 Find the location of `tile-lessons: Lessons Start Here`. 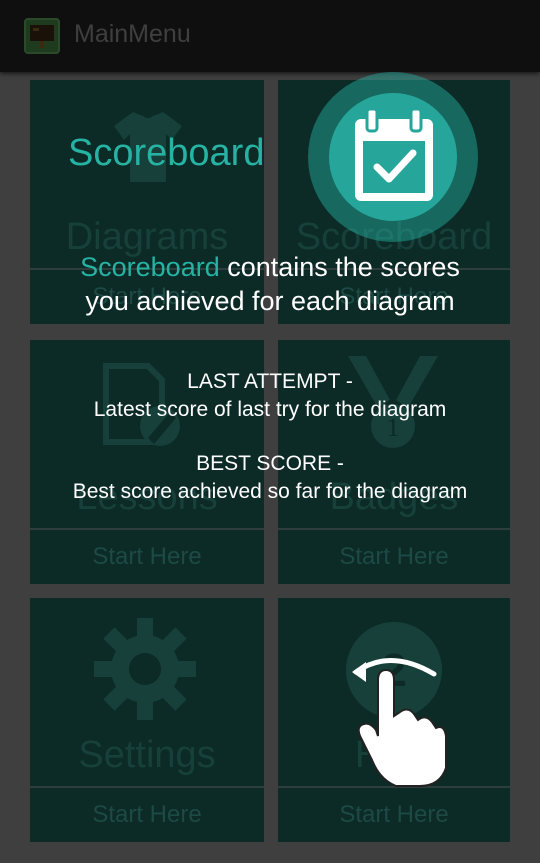

tile-lessons: Lessons Start Here is located at coordinates (147, 462).